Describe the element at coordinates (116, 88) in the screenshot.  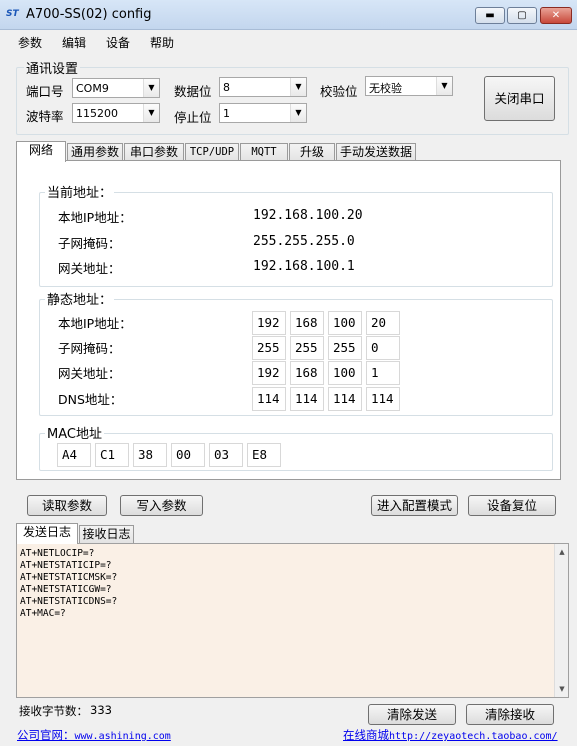
I see `port-select: COM9 ▼` at that location.